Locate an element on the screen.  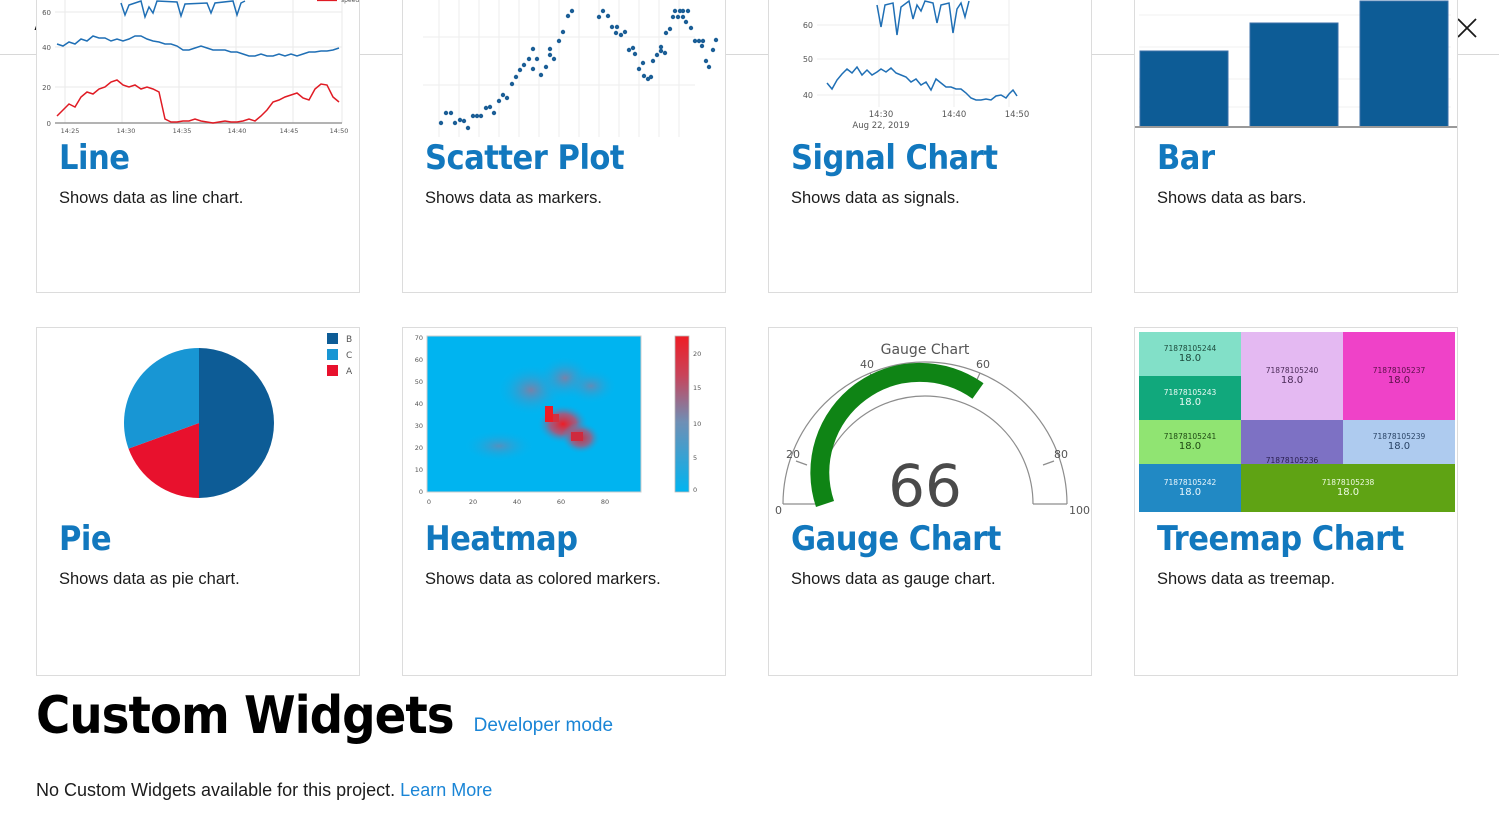
widget-description: Shows data as line chart. is located at coordinates (151, 198).